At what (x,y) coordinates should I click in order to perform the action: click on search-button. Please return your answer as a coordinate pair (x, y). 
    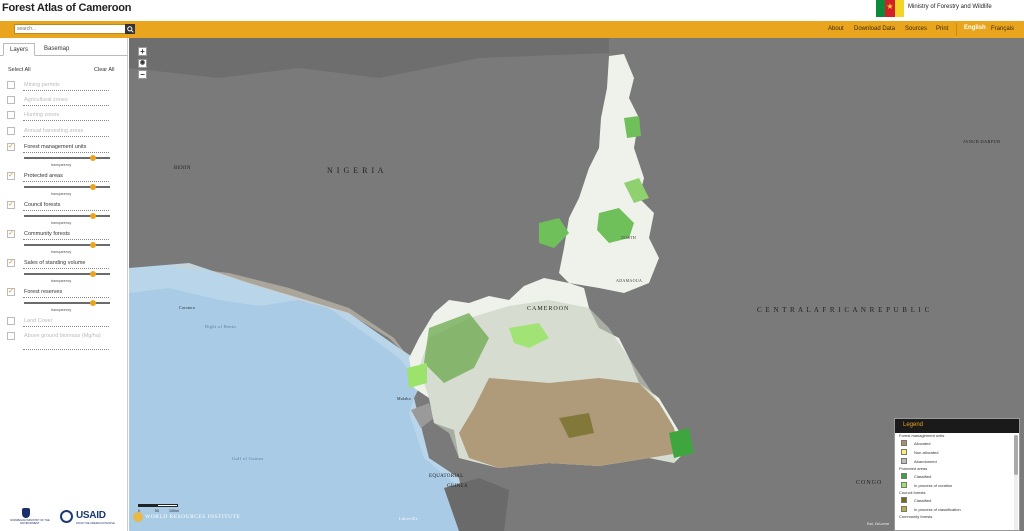
    Looking at the image, I should click on (130, 29).